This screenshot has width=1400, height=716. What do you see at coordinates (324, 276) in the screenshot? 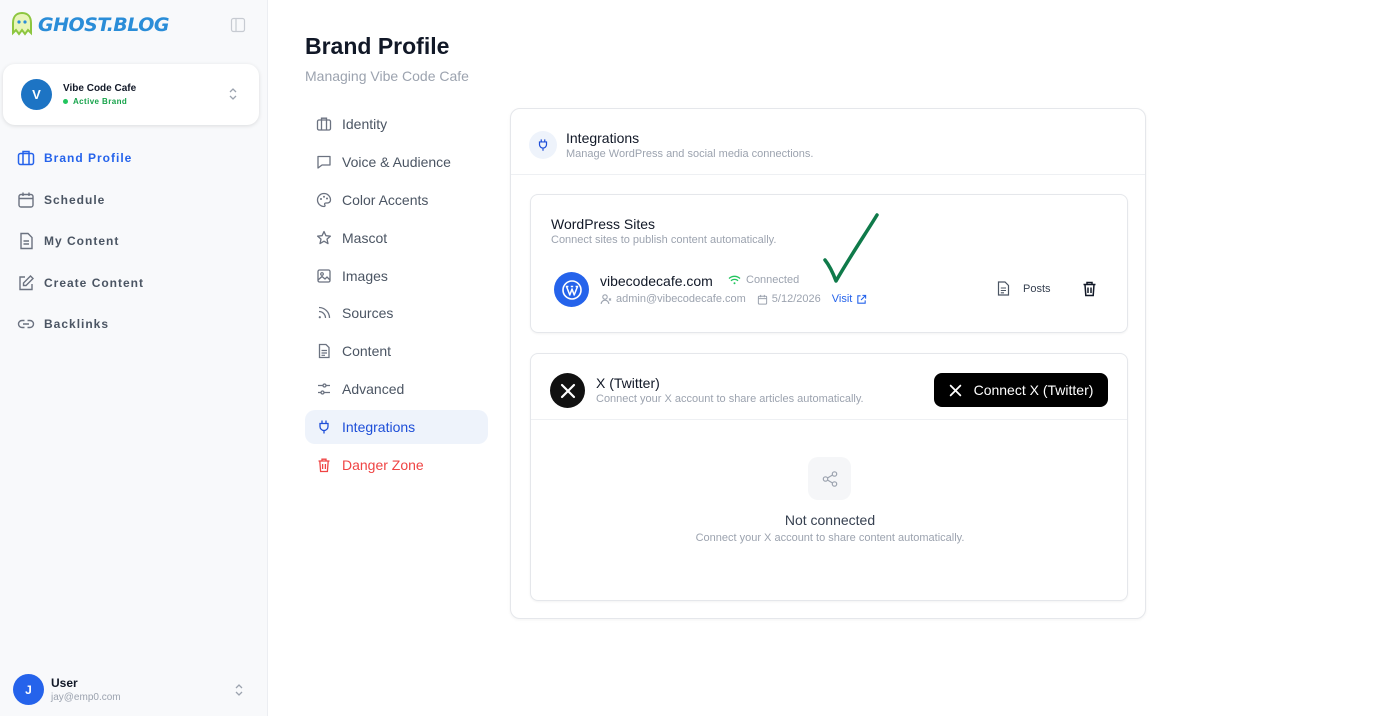
I see `image-icon` at bounding box center [324, 276].